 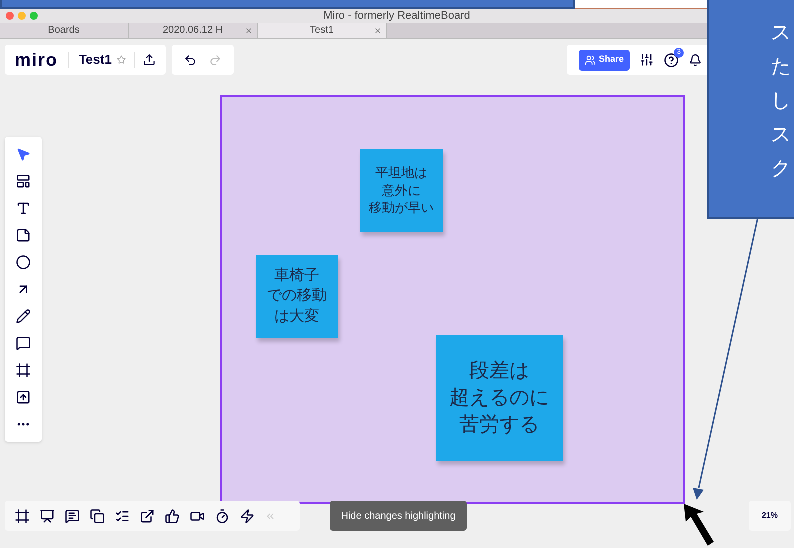 I want to click on browser-tab: Test1, so click(x=322, y=30).